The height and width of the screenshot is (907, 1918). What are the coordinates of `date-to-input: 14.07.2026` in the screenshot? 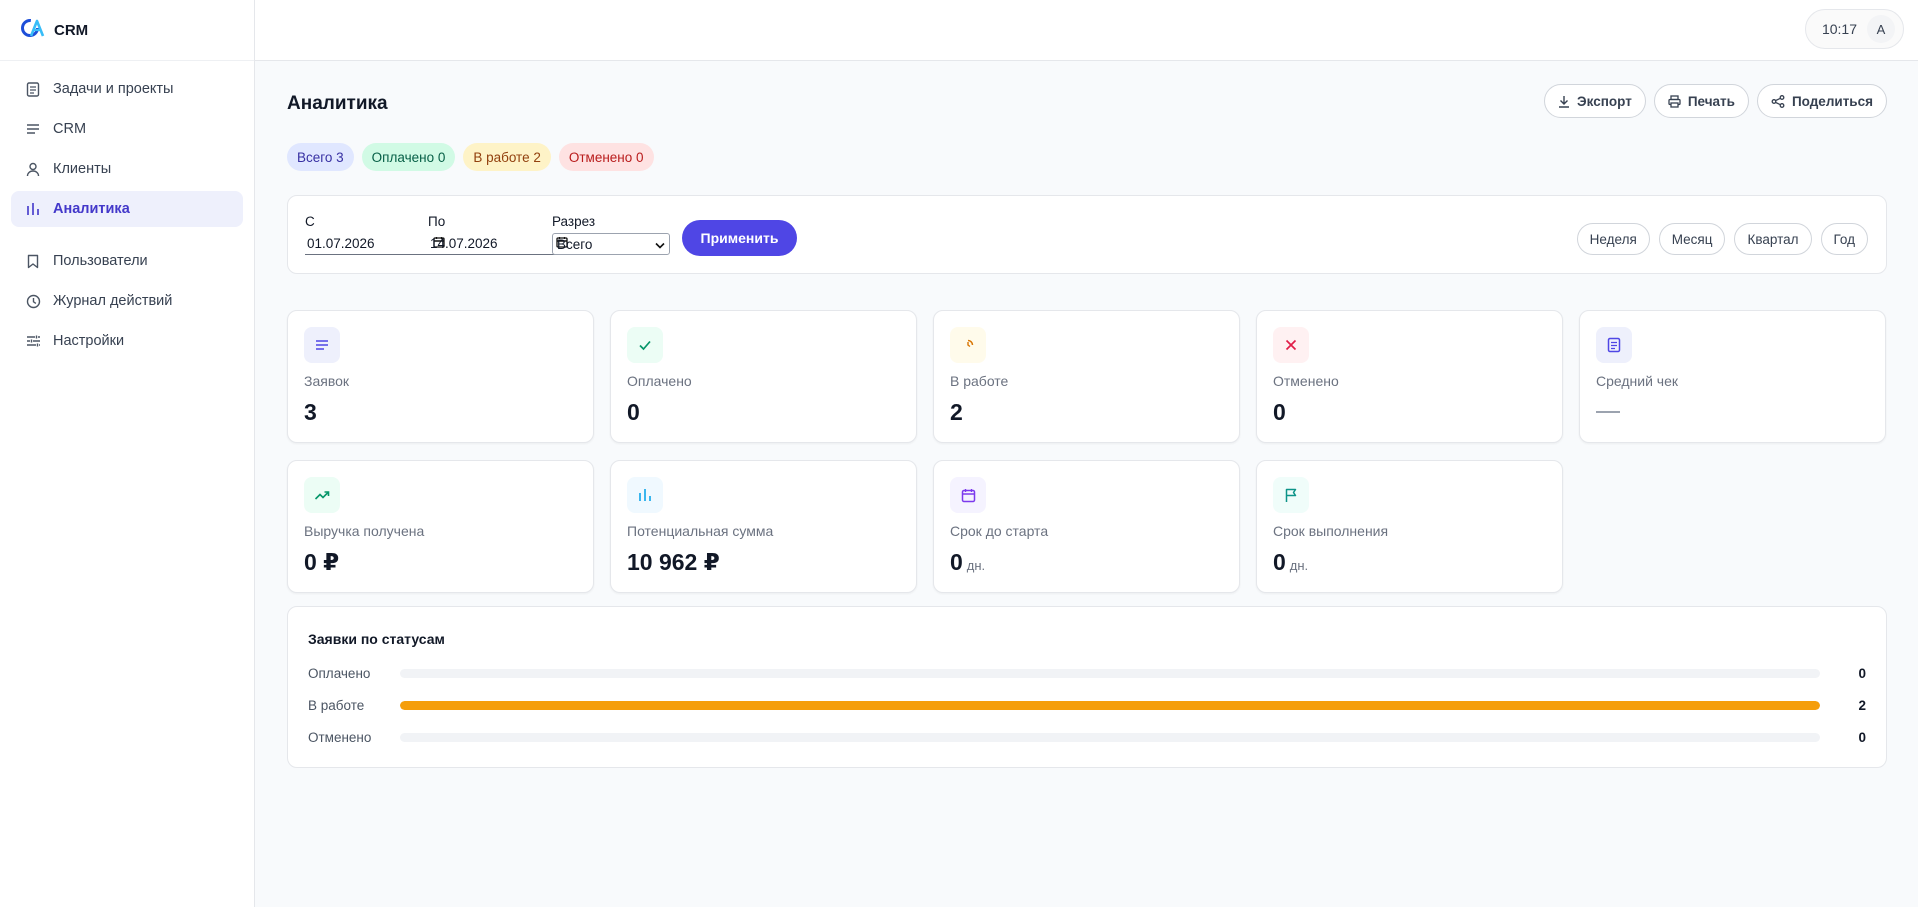 It's located at (499, 244).